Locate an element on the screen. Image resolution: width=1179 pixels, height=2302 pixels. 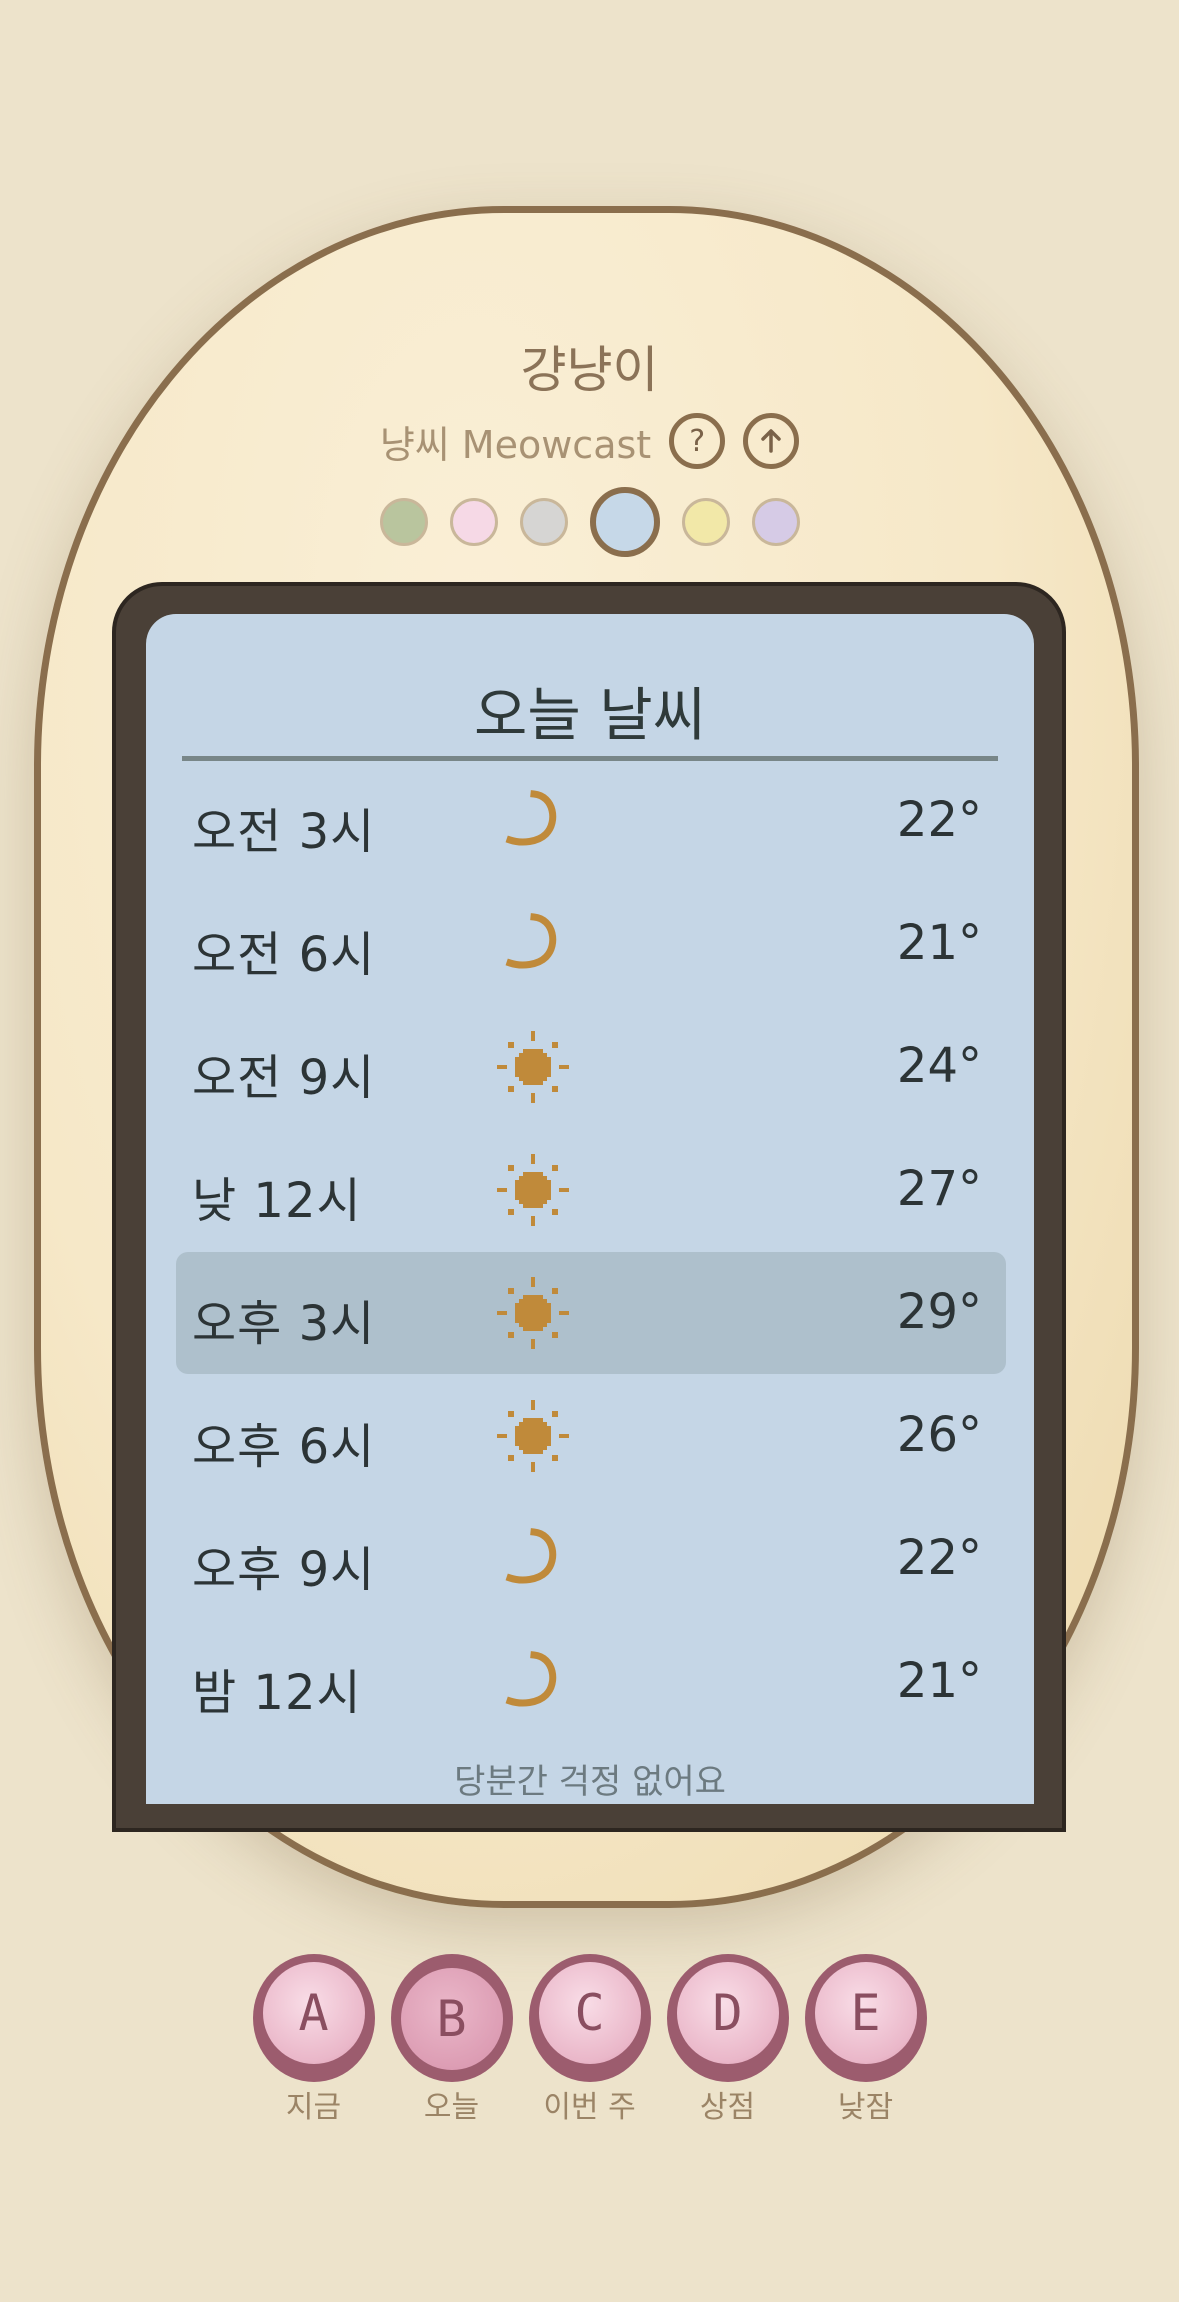
hour-temperature: 24° is located at coordinates (939, 1066).